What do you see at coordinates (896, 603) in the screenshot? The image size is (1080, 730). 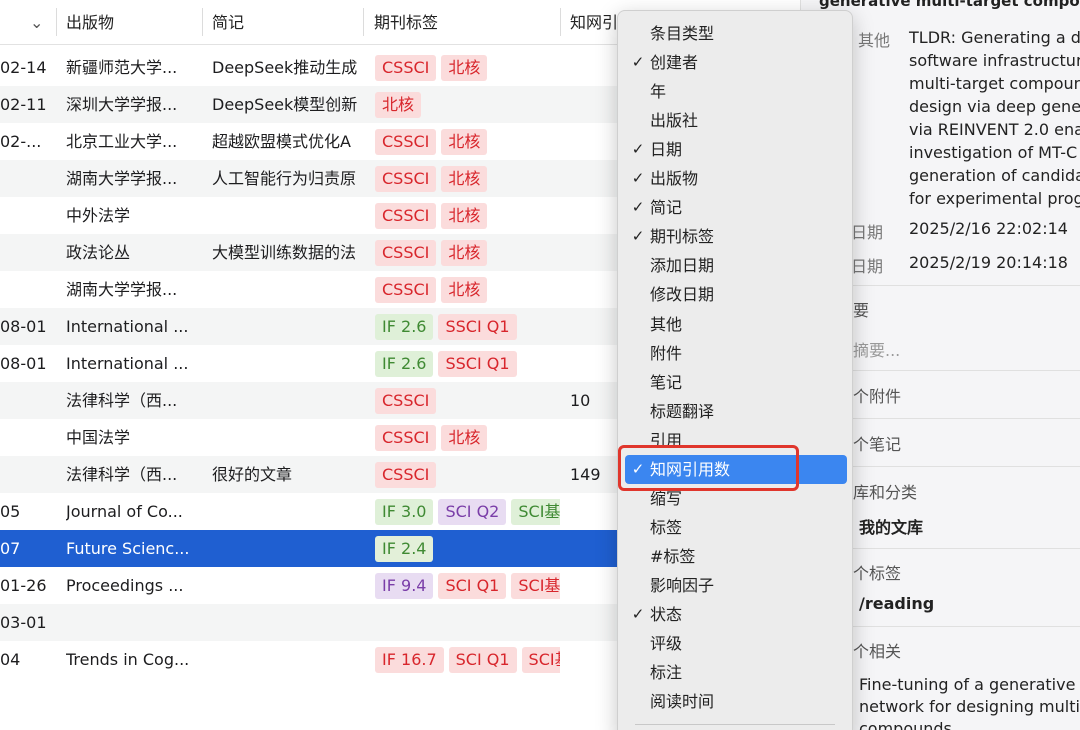 I see `tag-reading: /reading` at bounding box center [896, 603].